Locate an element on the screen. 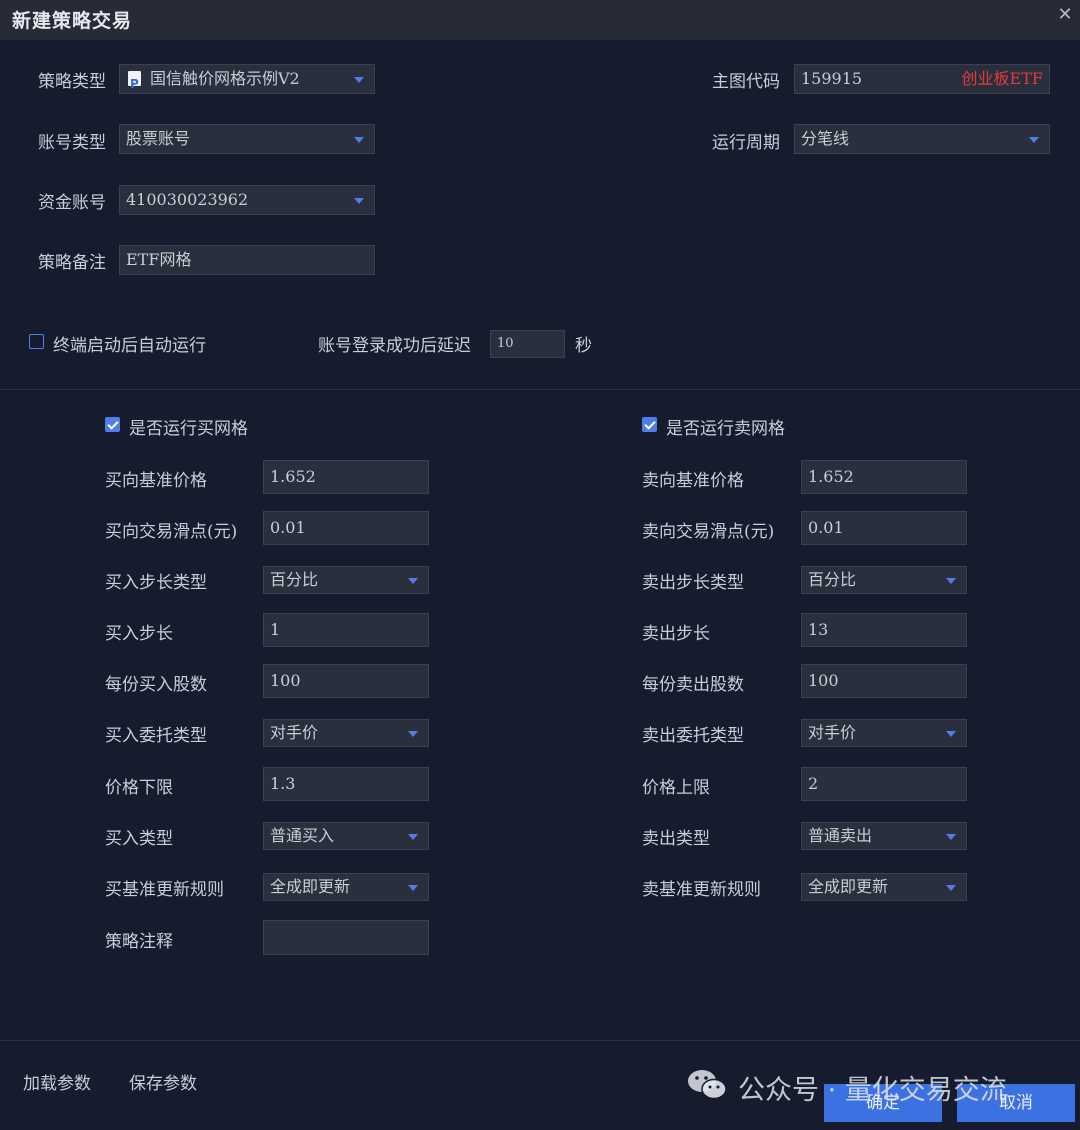  auto-run-checkbox is located at coordinates (36, 341).